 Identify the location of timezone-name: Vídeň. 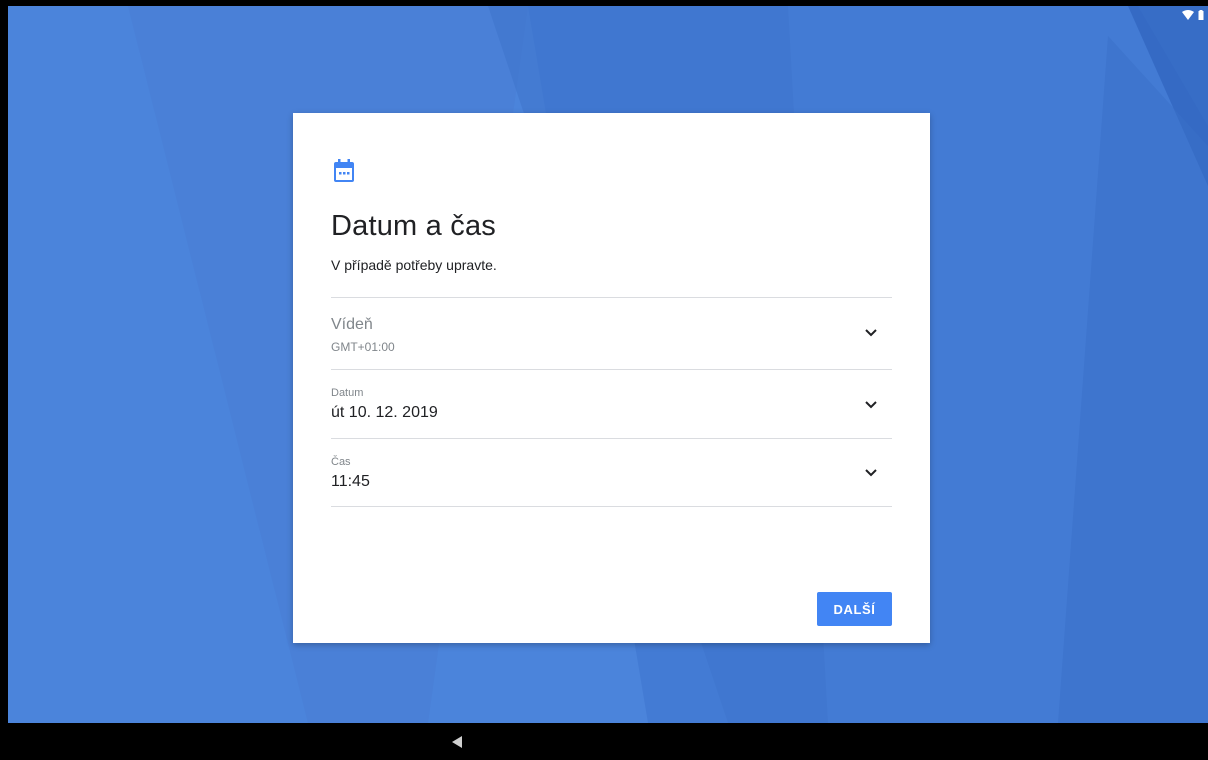
(352, 324).